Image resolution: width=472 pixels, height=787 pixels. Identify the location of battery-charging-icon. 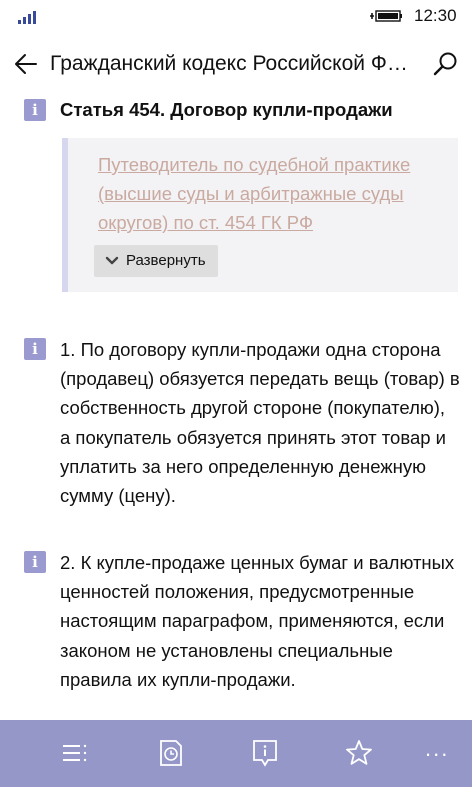
(386, 16).